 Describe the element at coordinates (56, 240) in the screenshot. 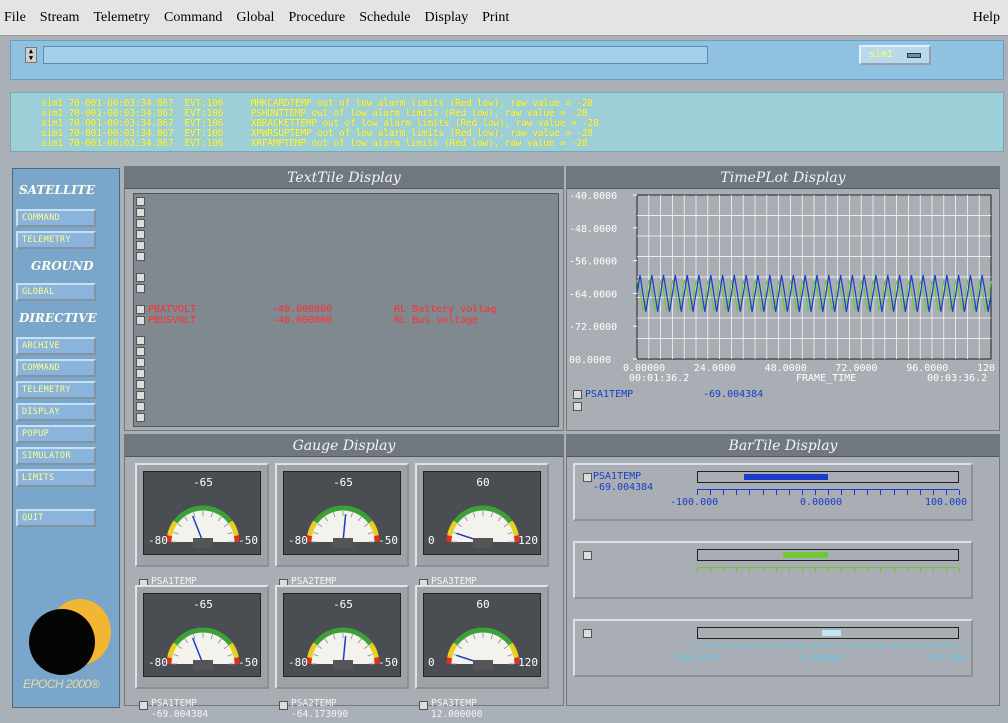

I see `nav-satellite-telemetry-button: TELEMETRY` at that location.